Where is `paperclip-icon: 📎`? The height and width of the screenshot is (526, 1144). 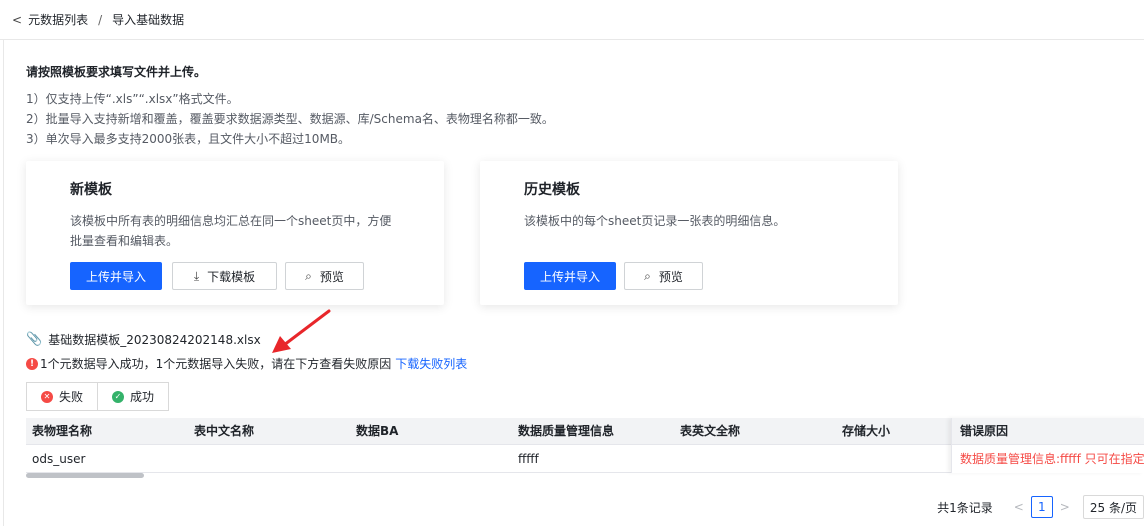
paperclip-icon: 📎 is located at coordinates (34, 339).